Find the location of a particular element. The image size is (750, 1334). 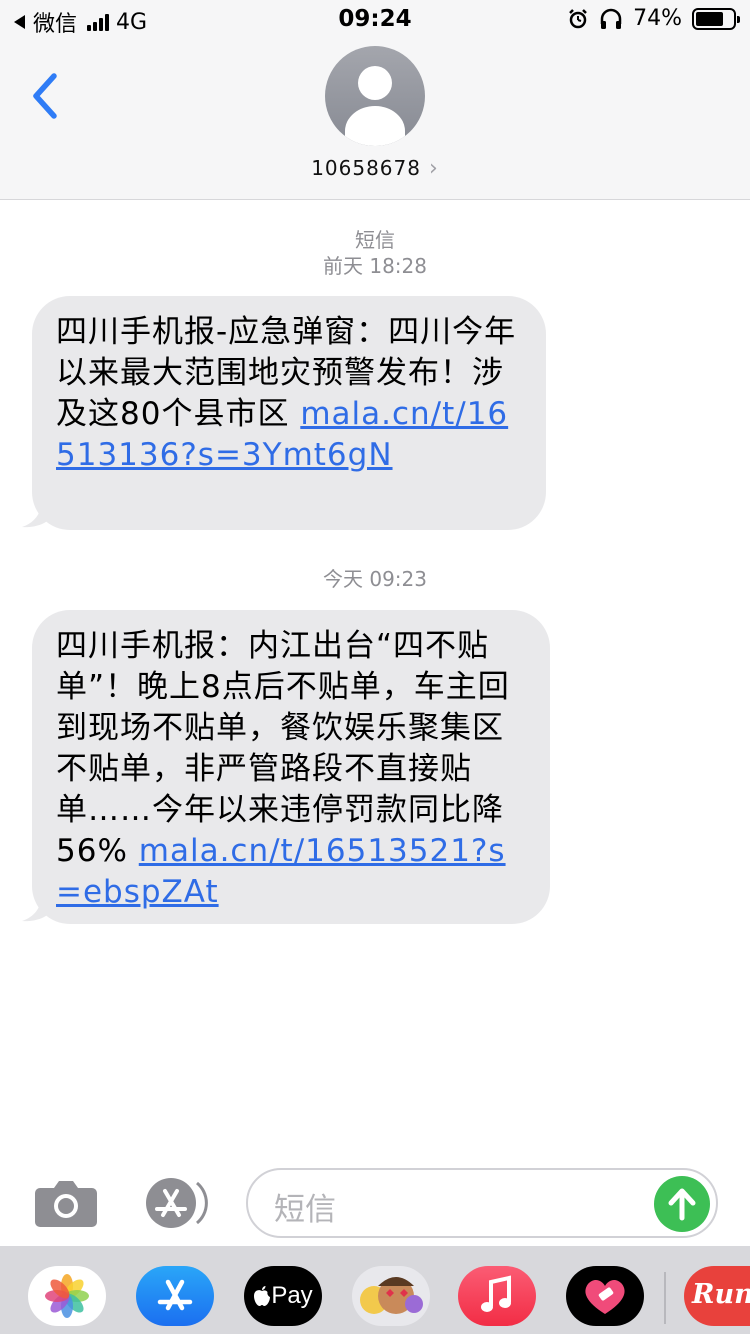

apple-pay-app: Pay is located at coordinates (283, 1296).